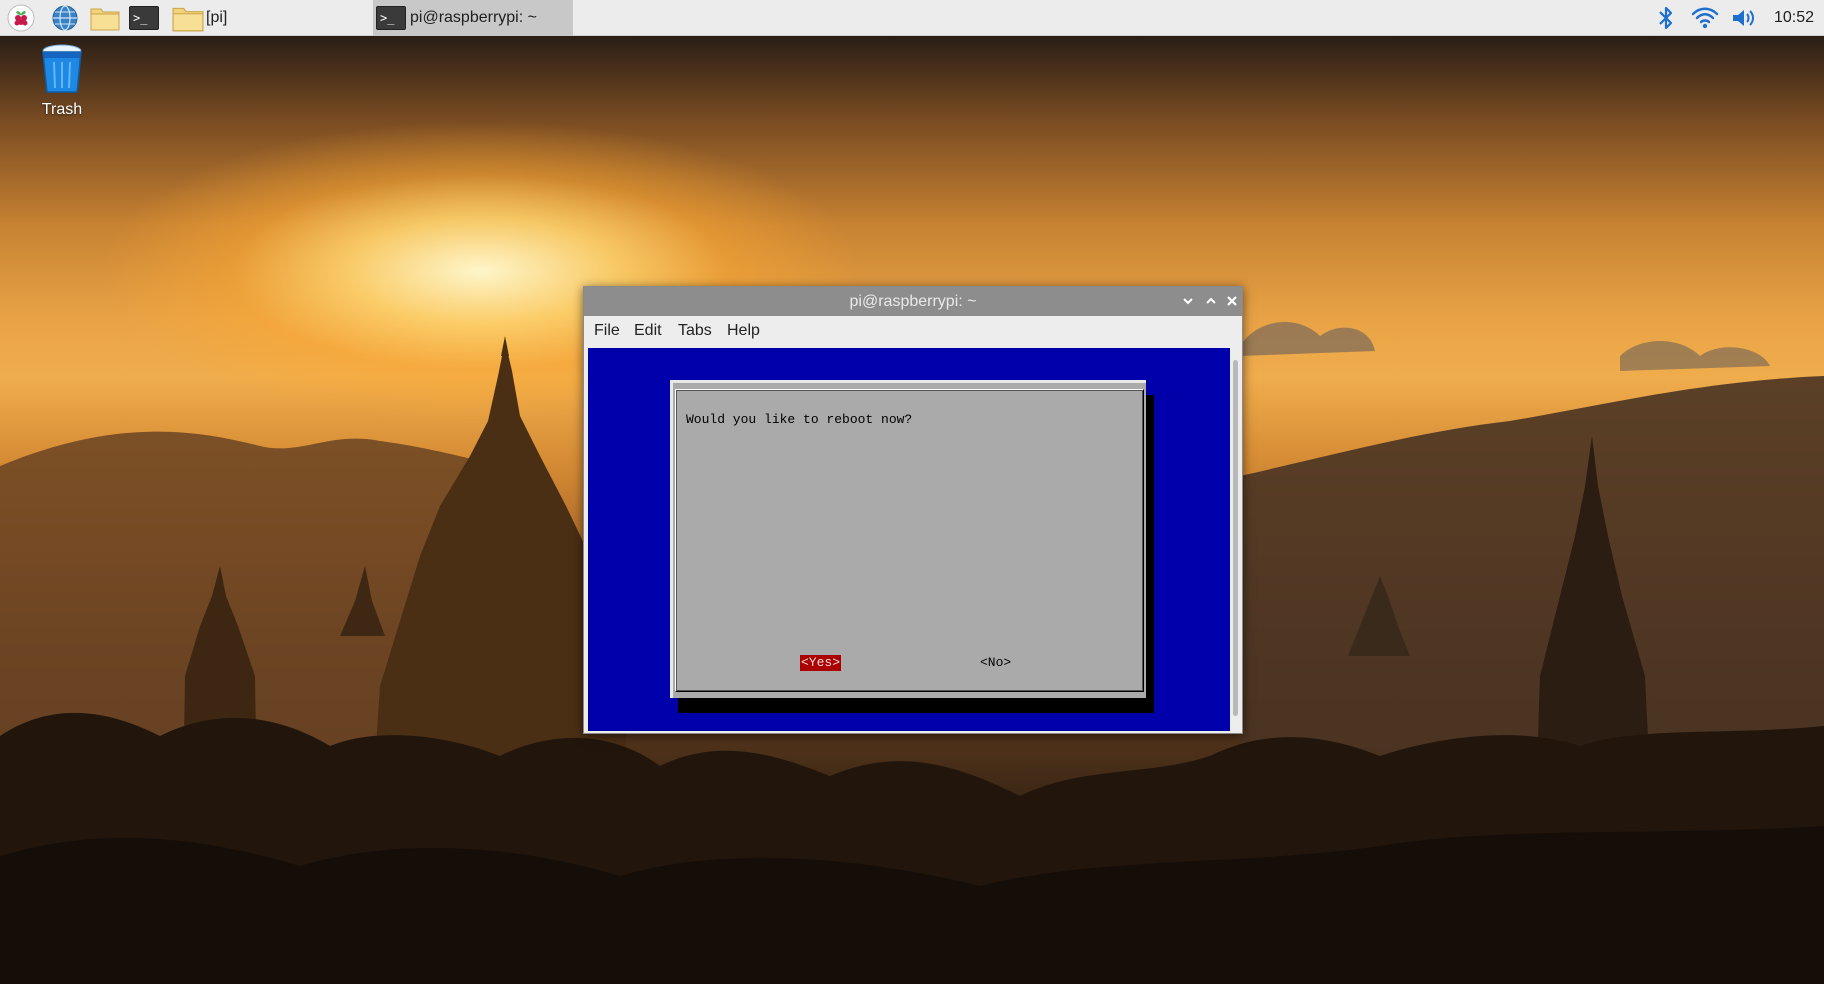  I want to click on web-browser-button, so click(65, 18).